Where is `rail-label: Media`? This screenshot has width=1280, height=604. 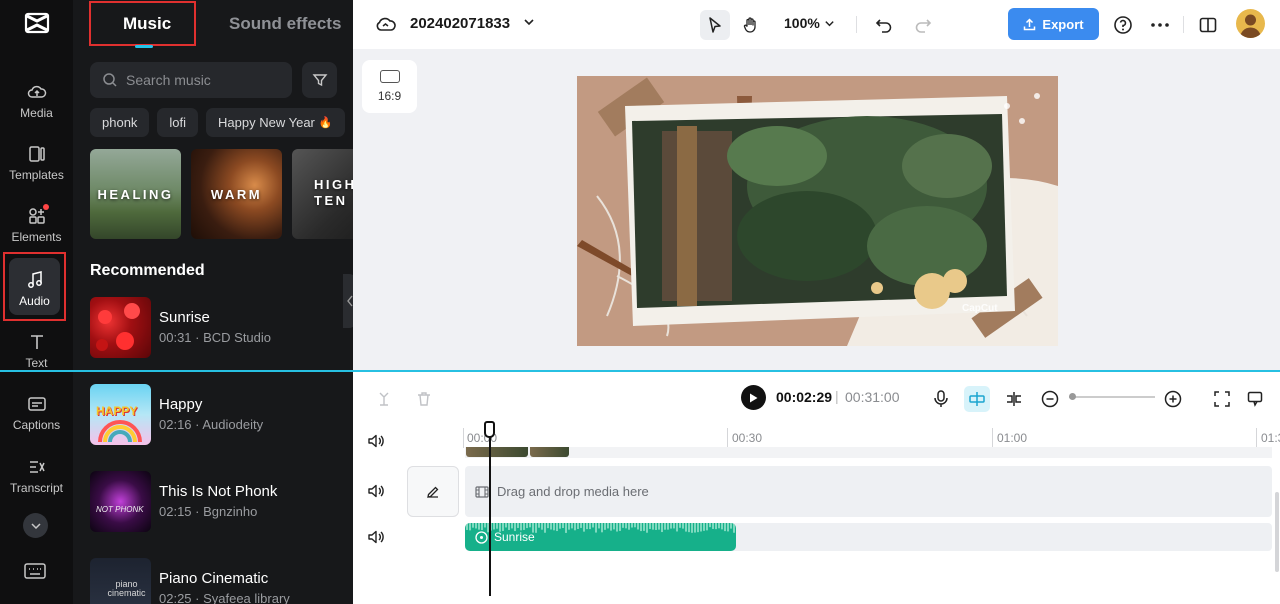 rail-label: Media is located at coordinates (36, 113).